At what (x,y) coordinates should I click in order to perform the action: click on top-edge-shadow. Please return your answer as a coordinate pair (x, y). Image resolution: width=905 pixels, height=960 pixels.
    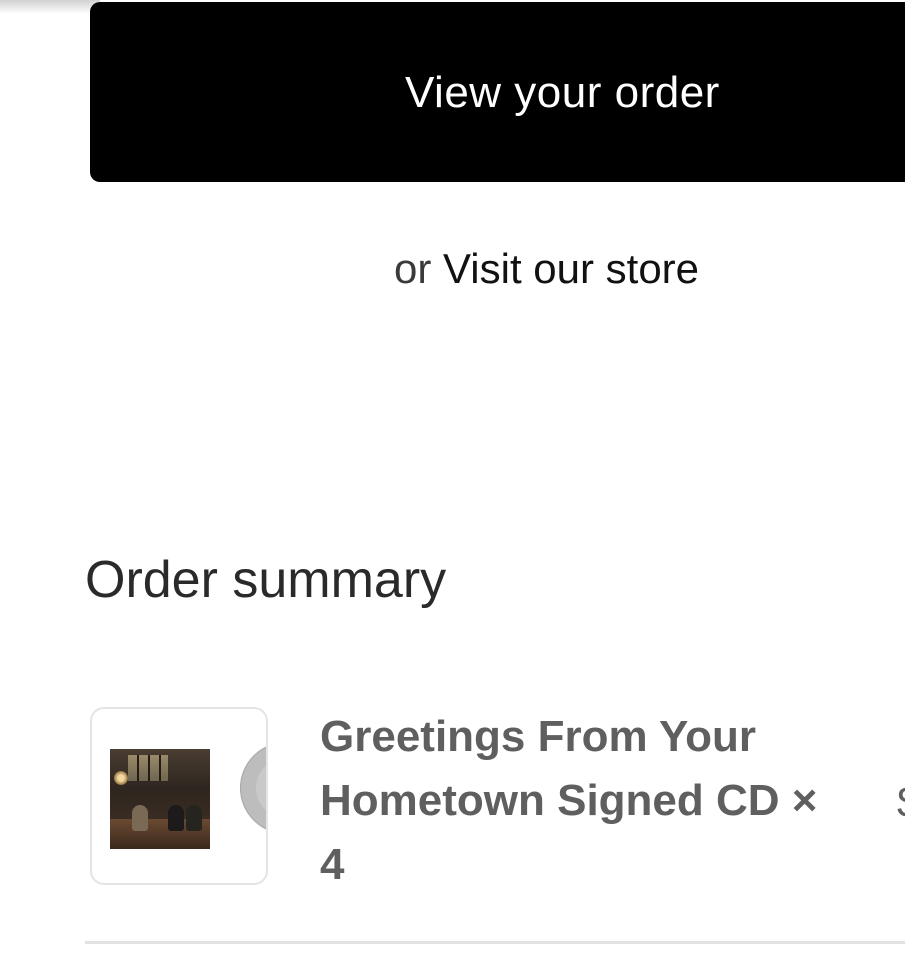
    Looking at the image, I should click on (50, 7).